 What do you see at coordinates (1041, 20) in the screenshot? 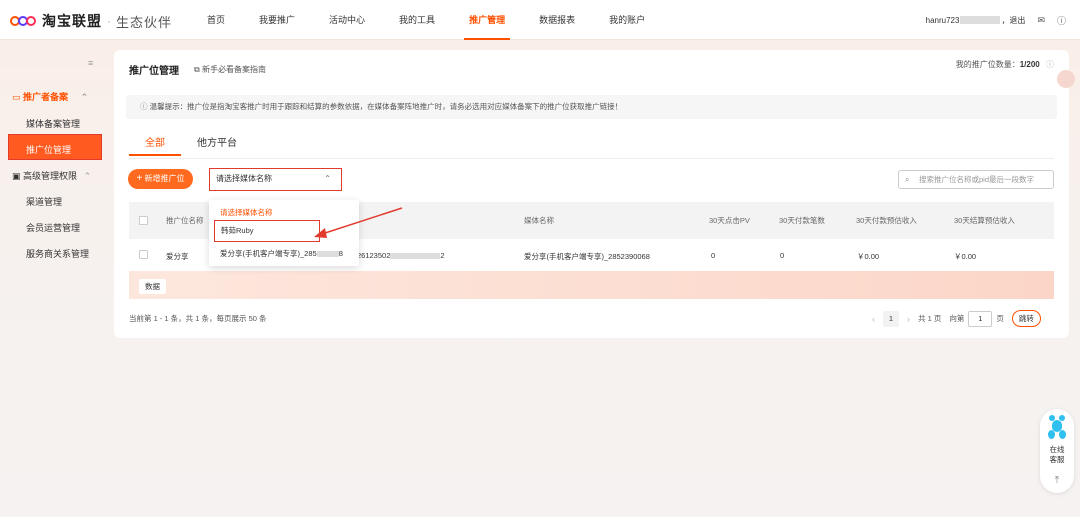
I see `mail-icon: ✉` at bounding box center [1041, 20].